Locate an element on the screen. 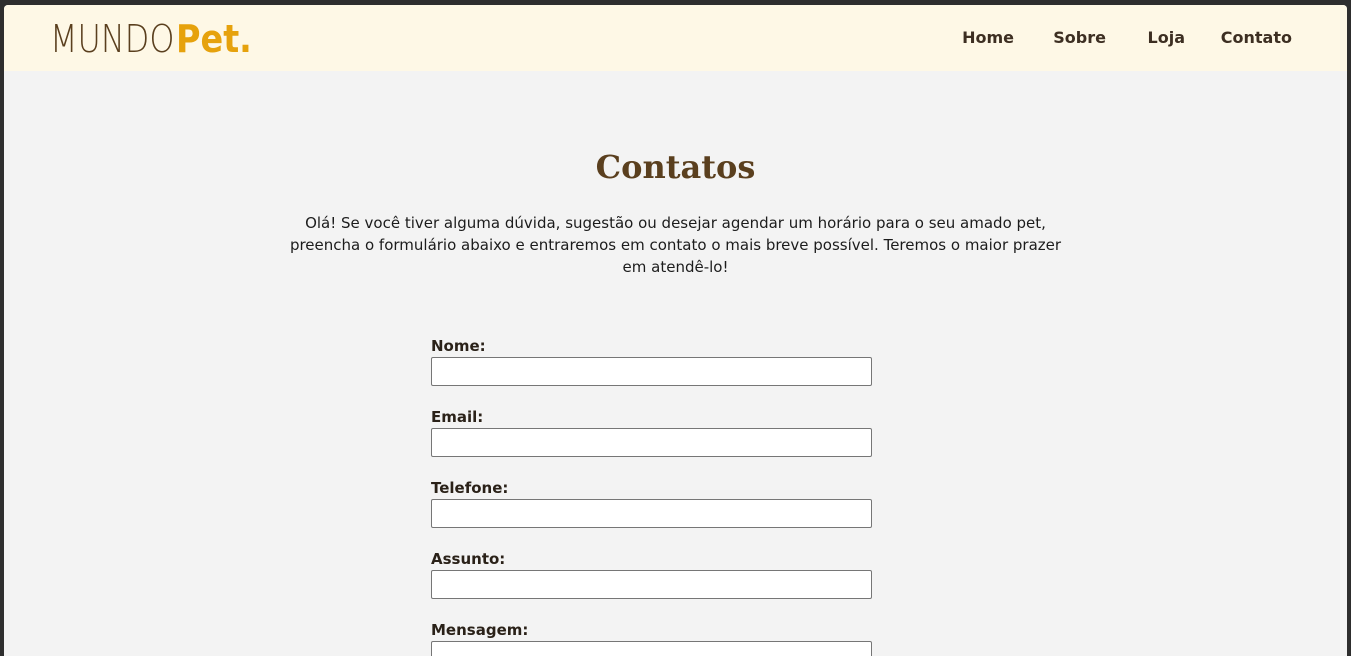 The width and height of the screenshot is (1351, 656). nav-link-sobre: Sobre is located at coordinates (1079, 38).